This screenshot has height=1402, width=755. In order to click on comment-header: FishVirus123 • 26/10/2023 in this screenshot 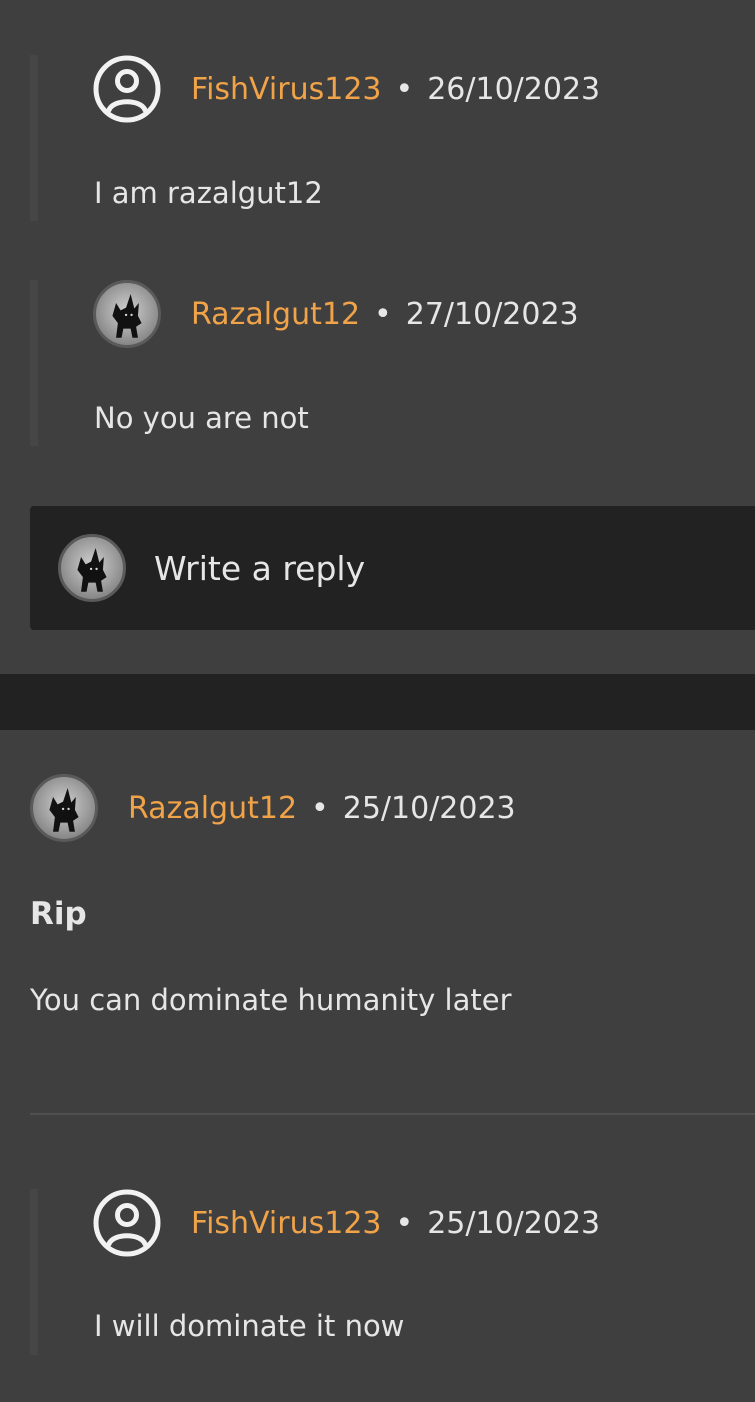, I will do `click(346, 89)`.